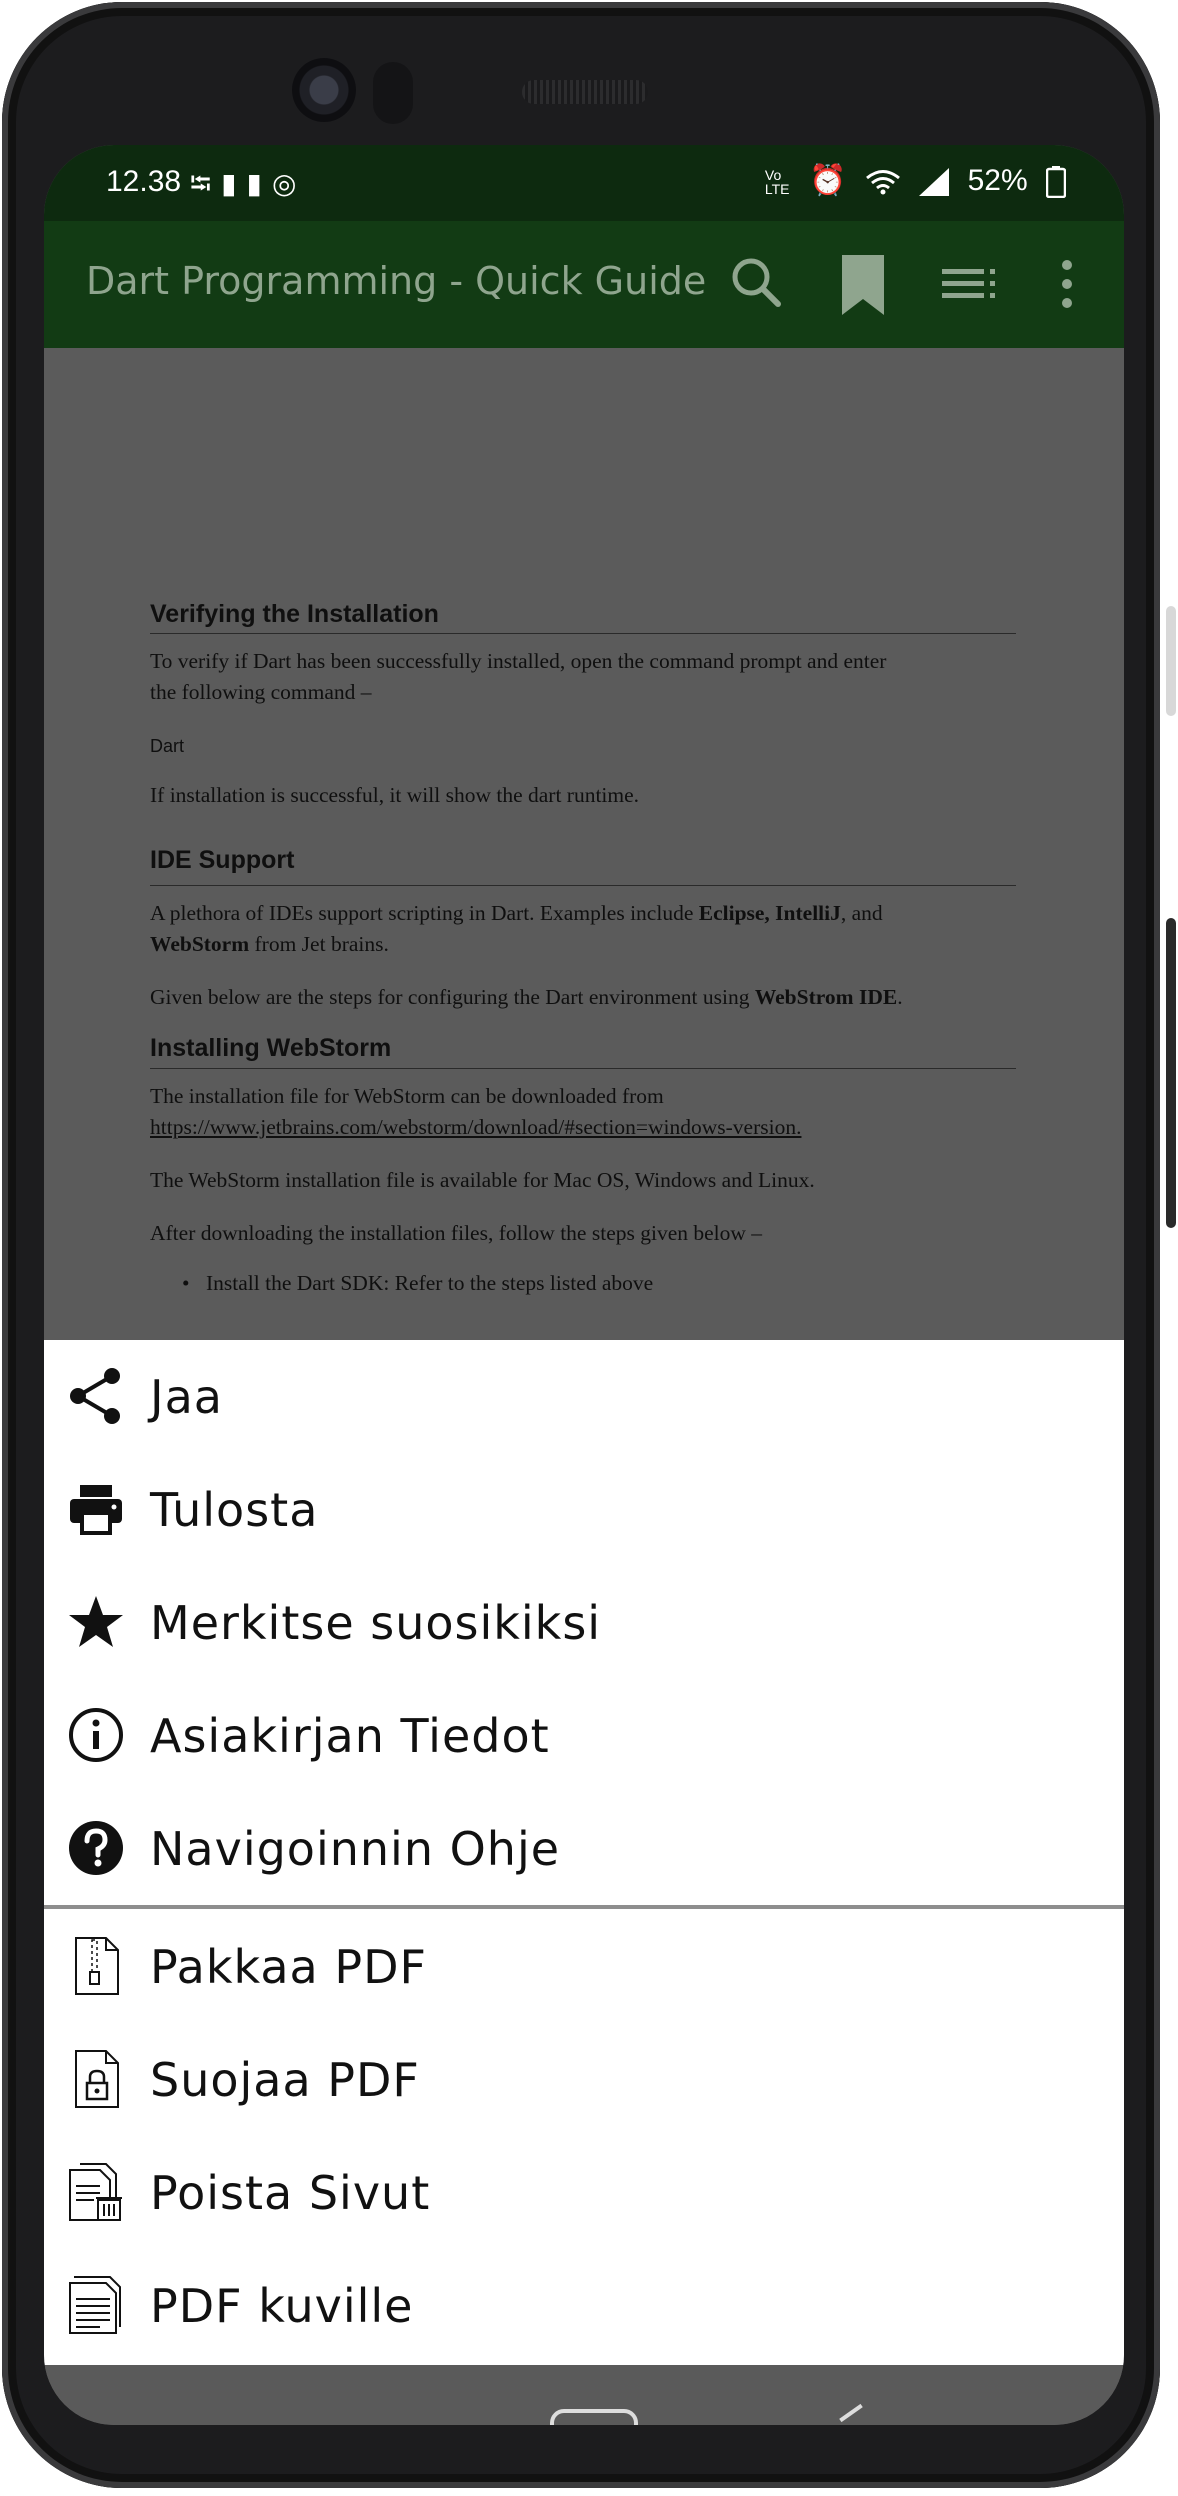 This screenshot has height=2496, width=1178. I want to click on print-icon, so click(96, 1509).